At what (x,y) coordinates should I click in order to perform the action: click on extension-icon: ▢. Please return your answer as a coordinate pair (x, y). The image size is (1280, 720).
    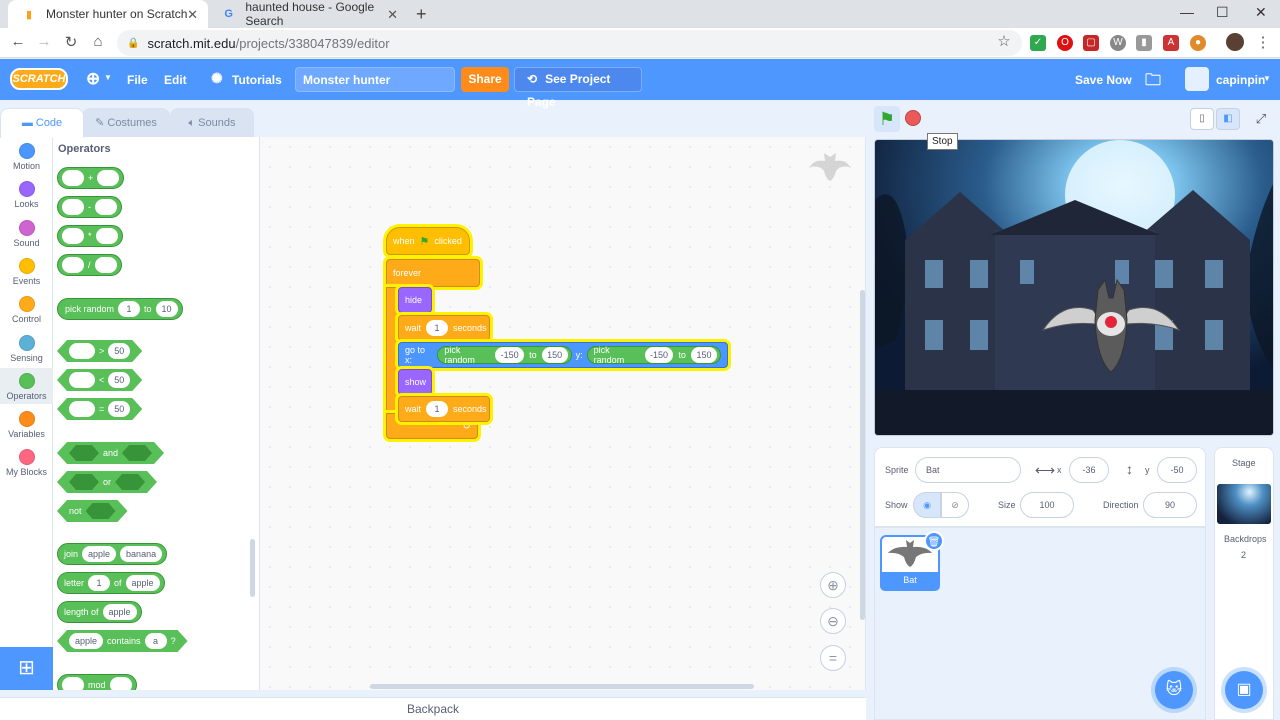
    Looking at the image, I should click on (1091, 43).